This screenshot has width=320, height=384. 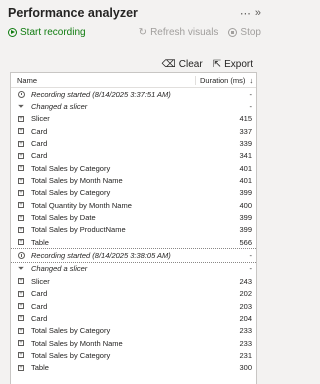 I want to click on table-row: + Total Sales by Category 231, so click(x=133, y=355).